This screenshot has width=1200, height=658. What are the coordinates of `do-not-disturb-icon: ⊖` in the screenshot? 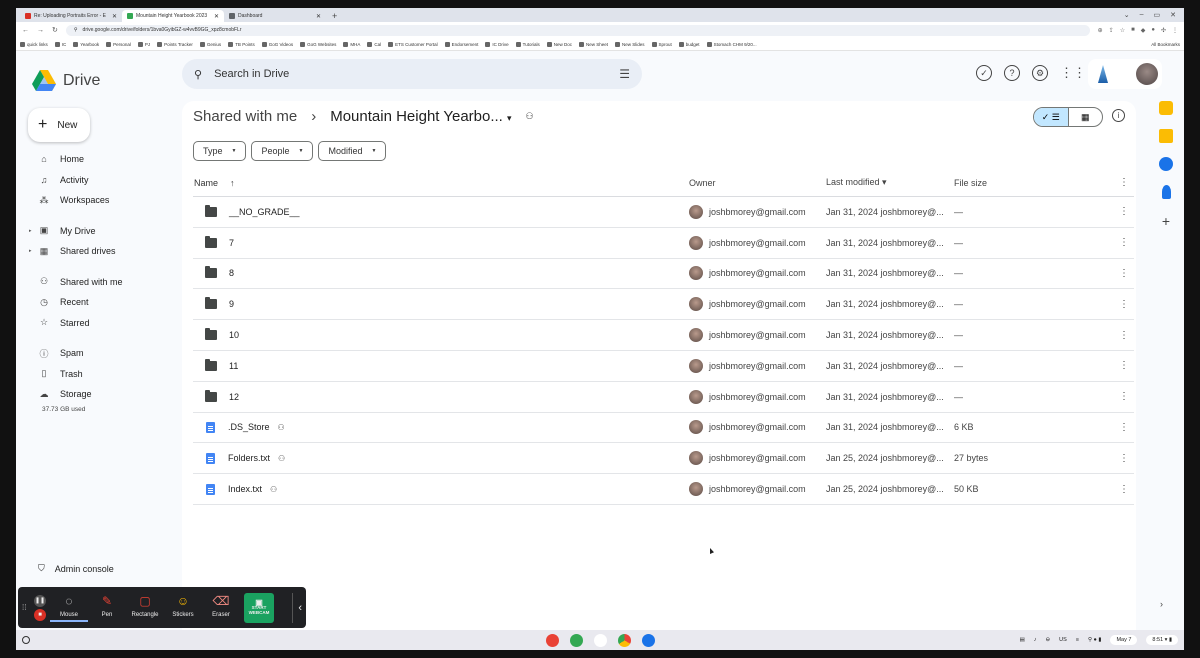 It's located at (1048, 640).